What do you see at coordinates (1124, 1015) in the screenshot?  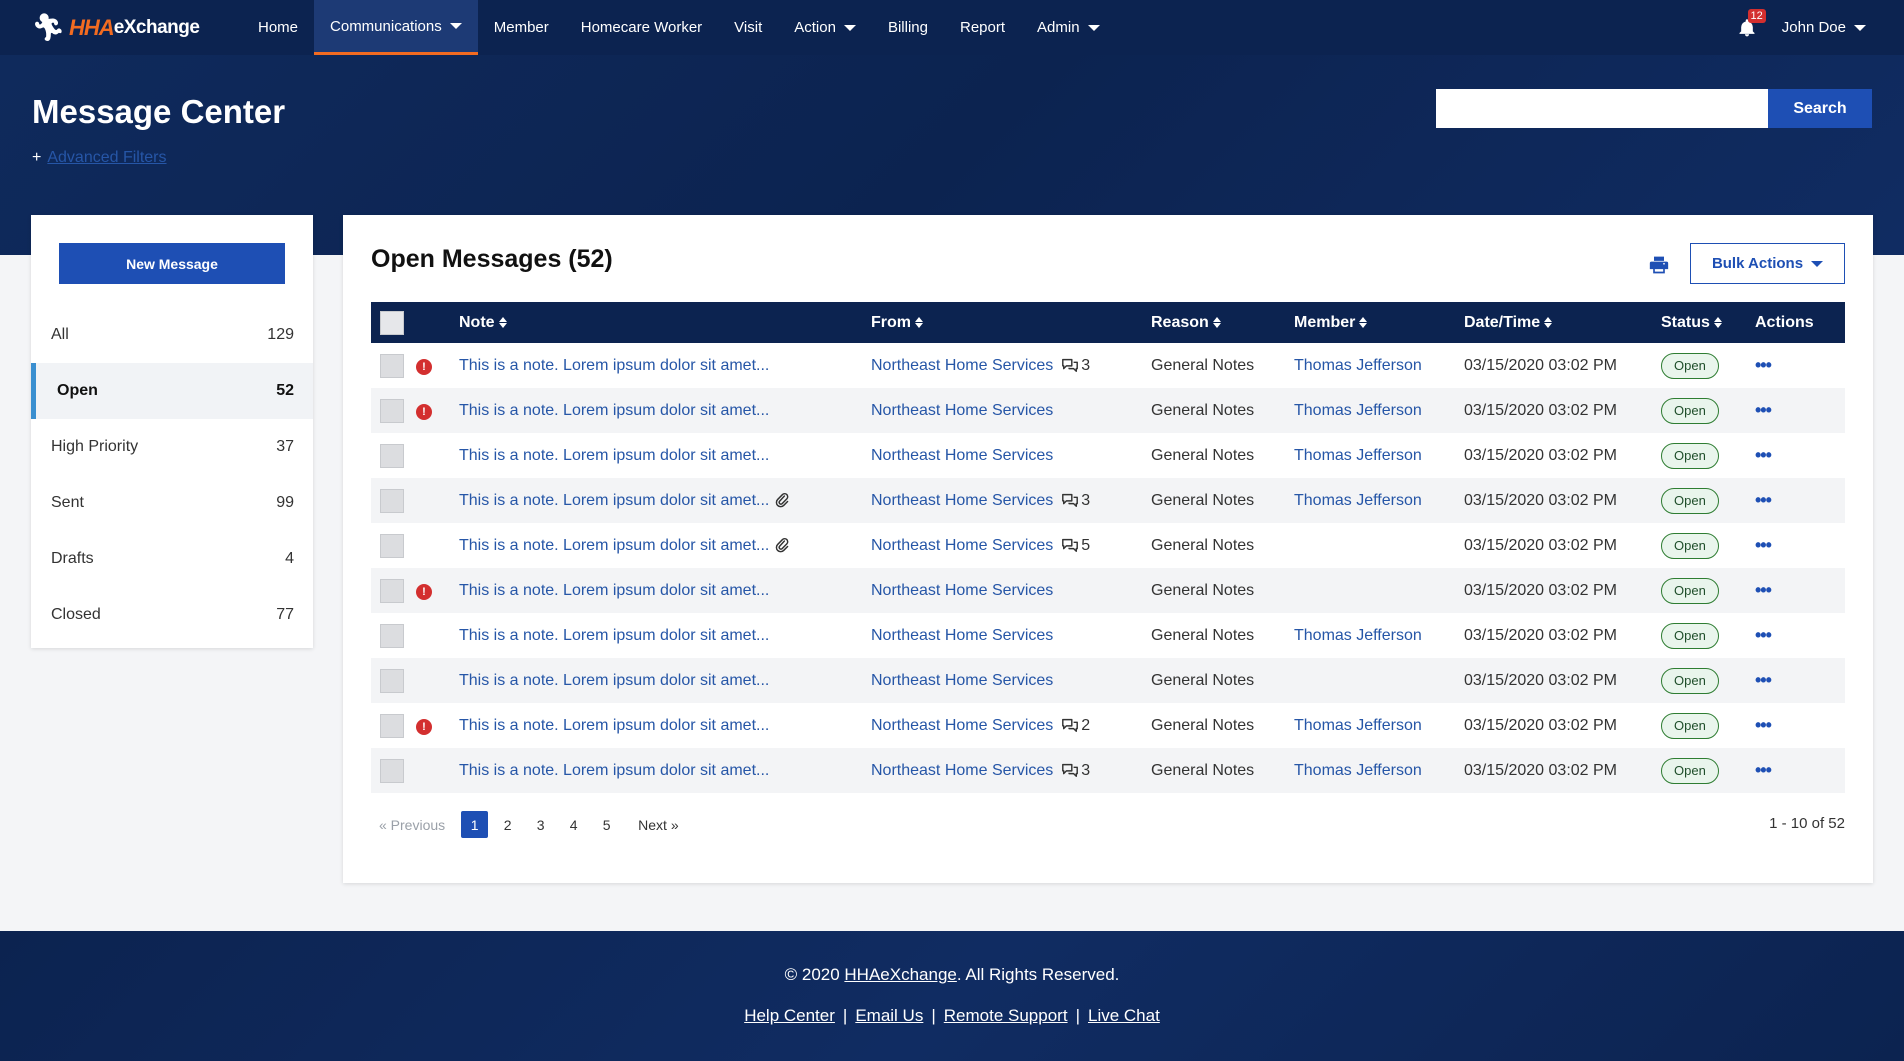 I see `footer-link-live-chat: Live Chat` at bounding box center [1124, 1015].